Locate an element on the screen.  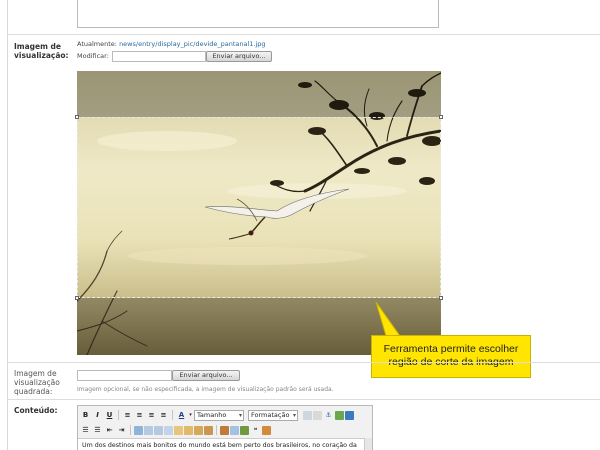
format-select: Formatação is located at coordinates (273, 415).